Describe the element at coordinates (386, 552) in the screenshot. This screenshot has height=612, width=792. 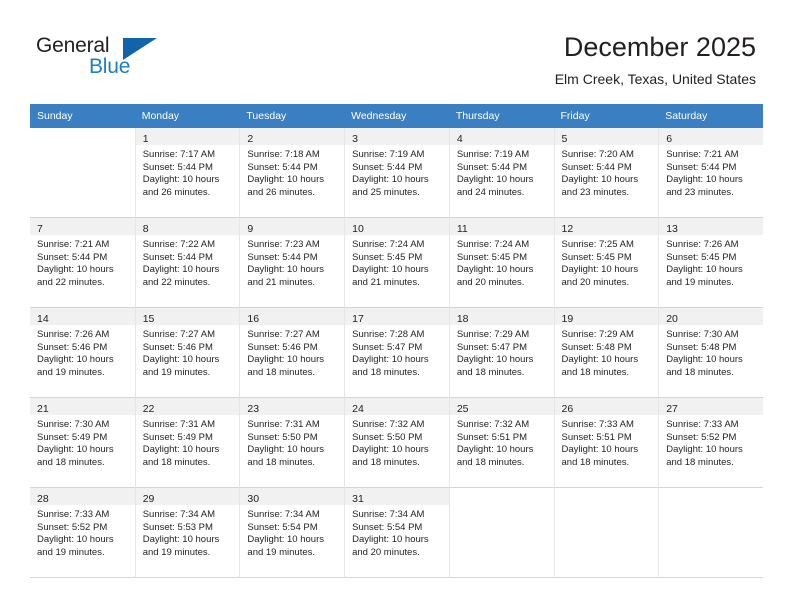
I see `daylight-text-cont: and 20 minutes.` at that location.